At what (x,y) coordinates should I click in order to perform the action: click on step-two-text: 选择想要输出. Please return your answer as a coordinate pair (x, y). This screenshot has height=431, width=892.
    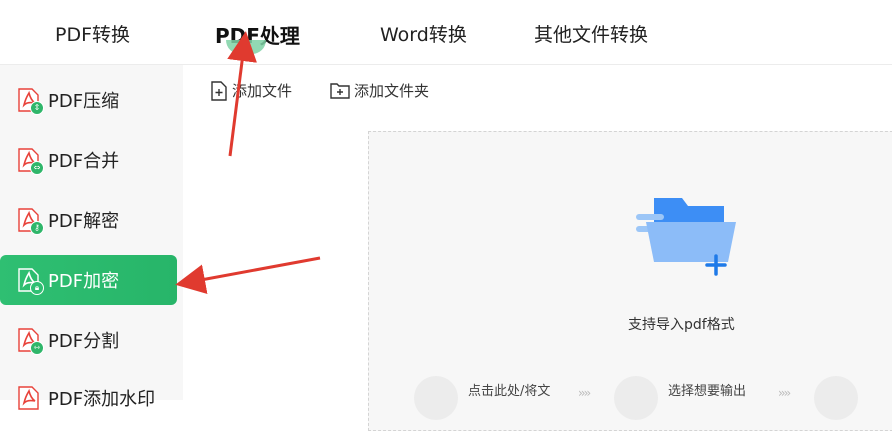
    Looking at the image, I should click on (707, 391).